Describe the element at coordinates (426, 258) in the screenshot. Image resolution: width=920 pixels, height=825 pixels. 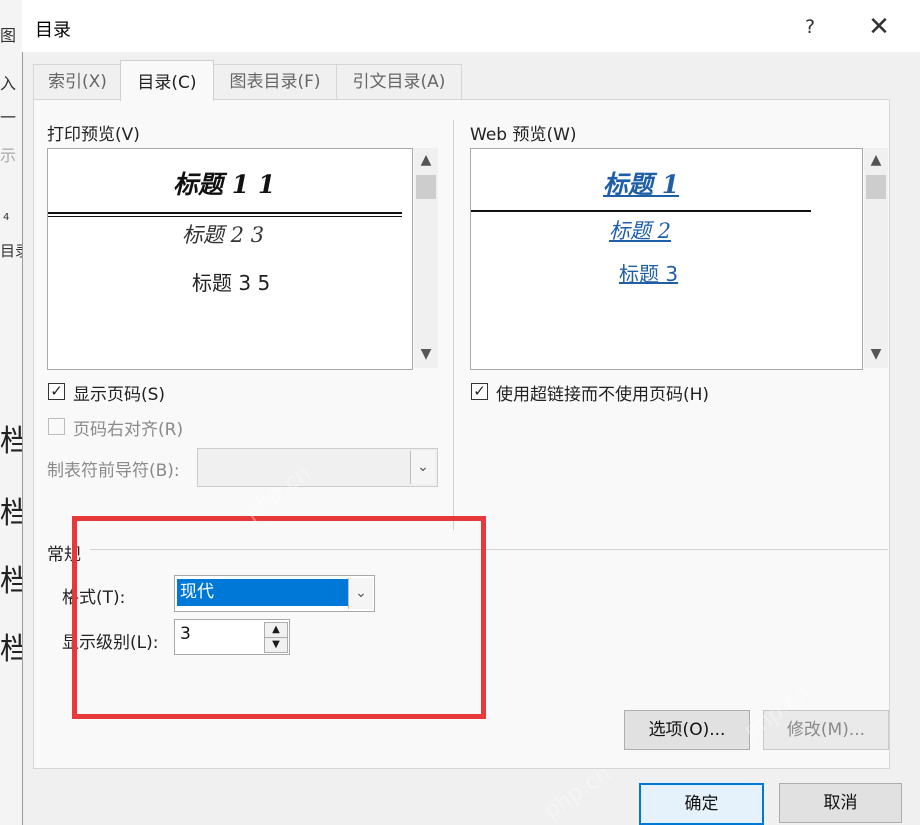
I see `print-preview-scrollbar: ▲ ▼` at that location.